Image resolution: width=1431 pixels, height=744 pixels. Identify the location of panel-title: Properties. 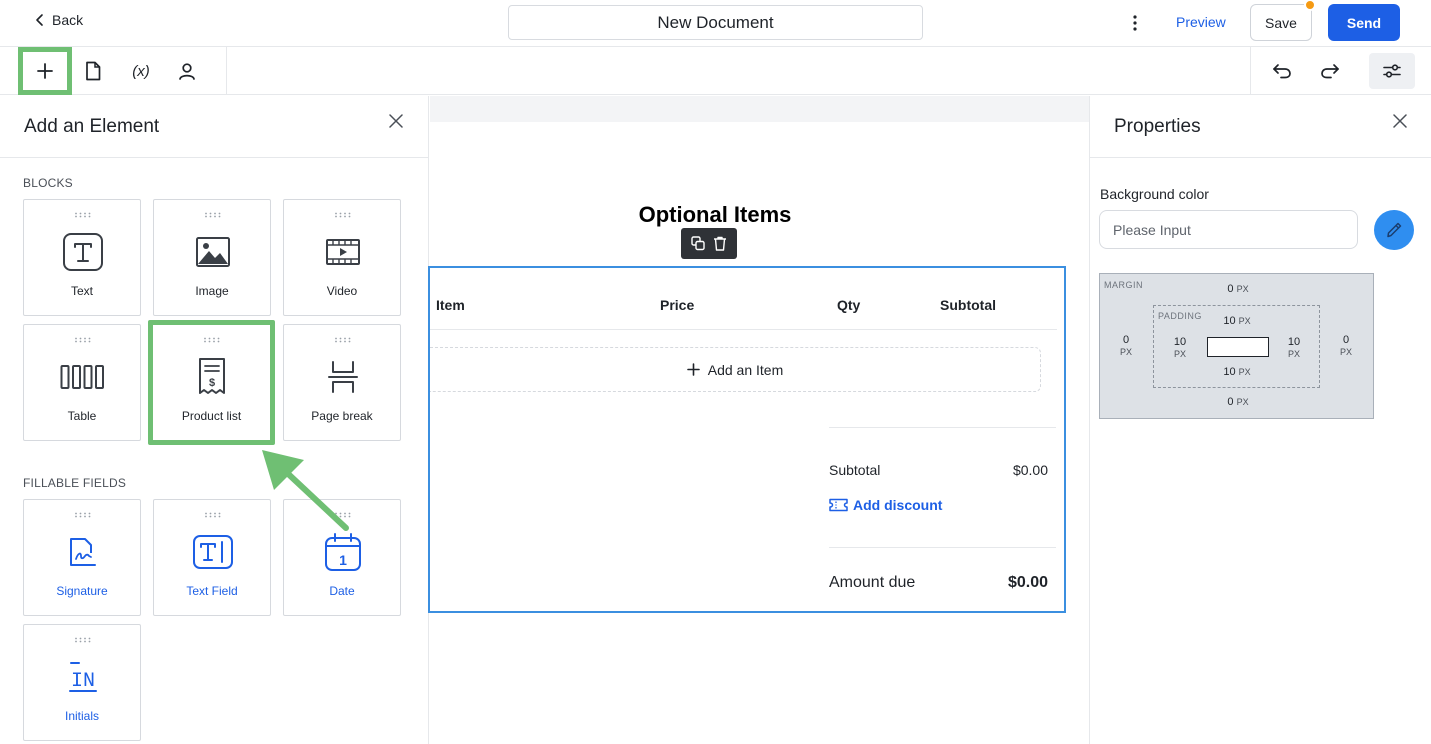
(1157, 126).